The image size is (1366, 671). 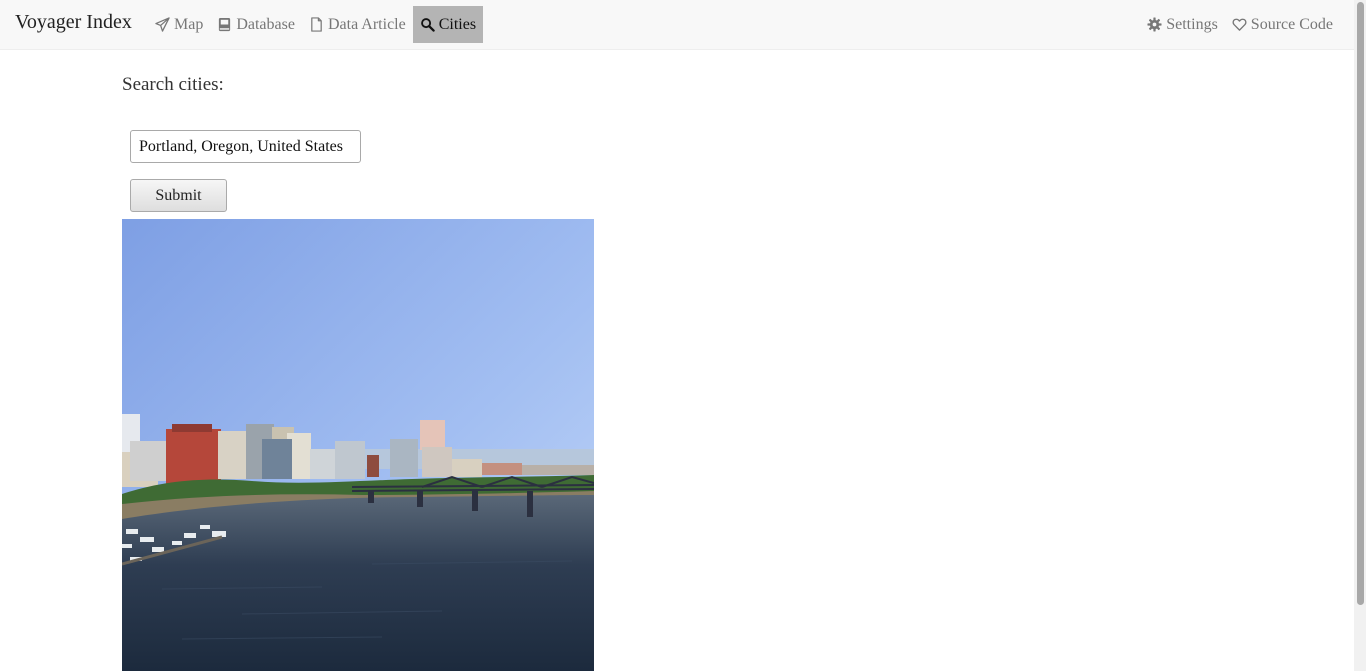 I want to click on nav-item-data-article: Data Article, so click(x=357, y=24).